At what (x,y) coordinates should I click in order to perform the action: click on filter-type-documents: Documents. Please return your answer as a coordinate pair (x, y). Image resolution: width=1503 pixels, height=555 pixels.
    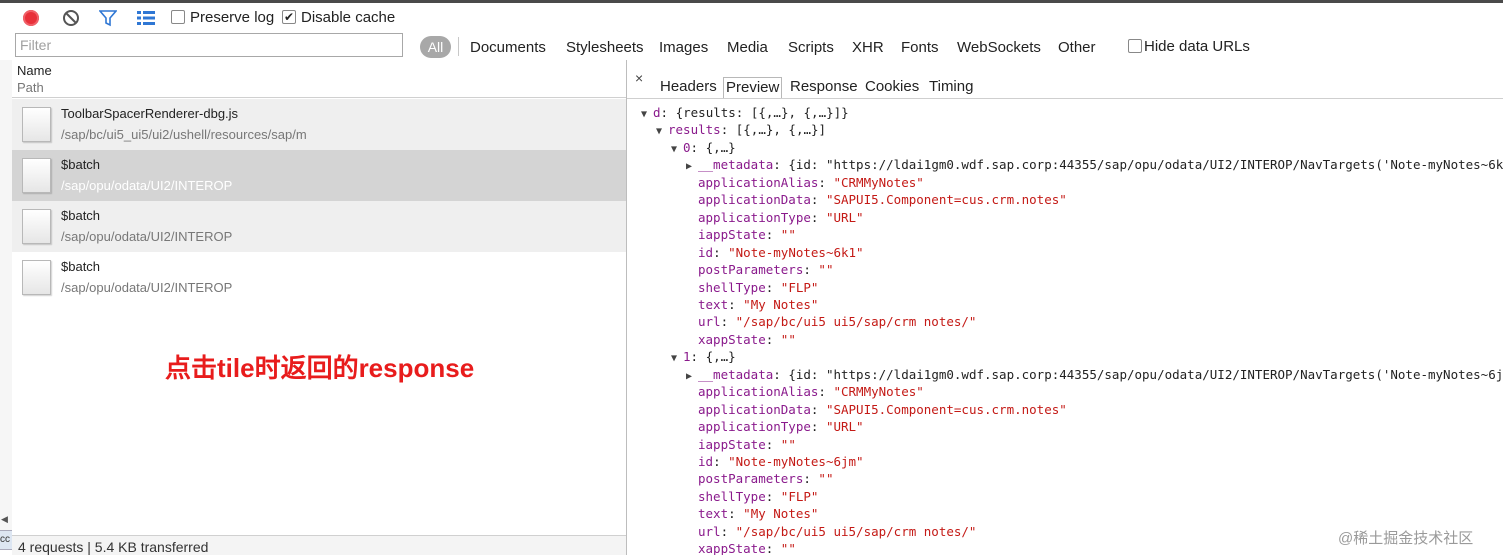
    Looking at the image, I should click on (508, 47).